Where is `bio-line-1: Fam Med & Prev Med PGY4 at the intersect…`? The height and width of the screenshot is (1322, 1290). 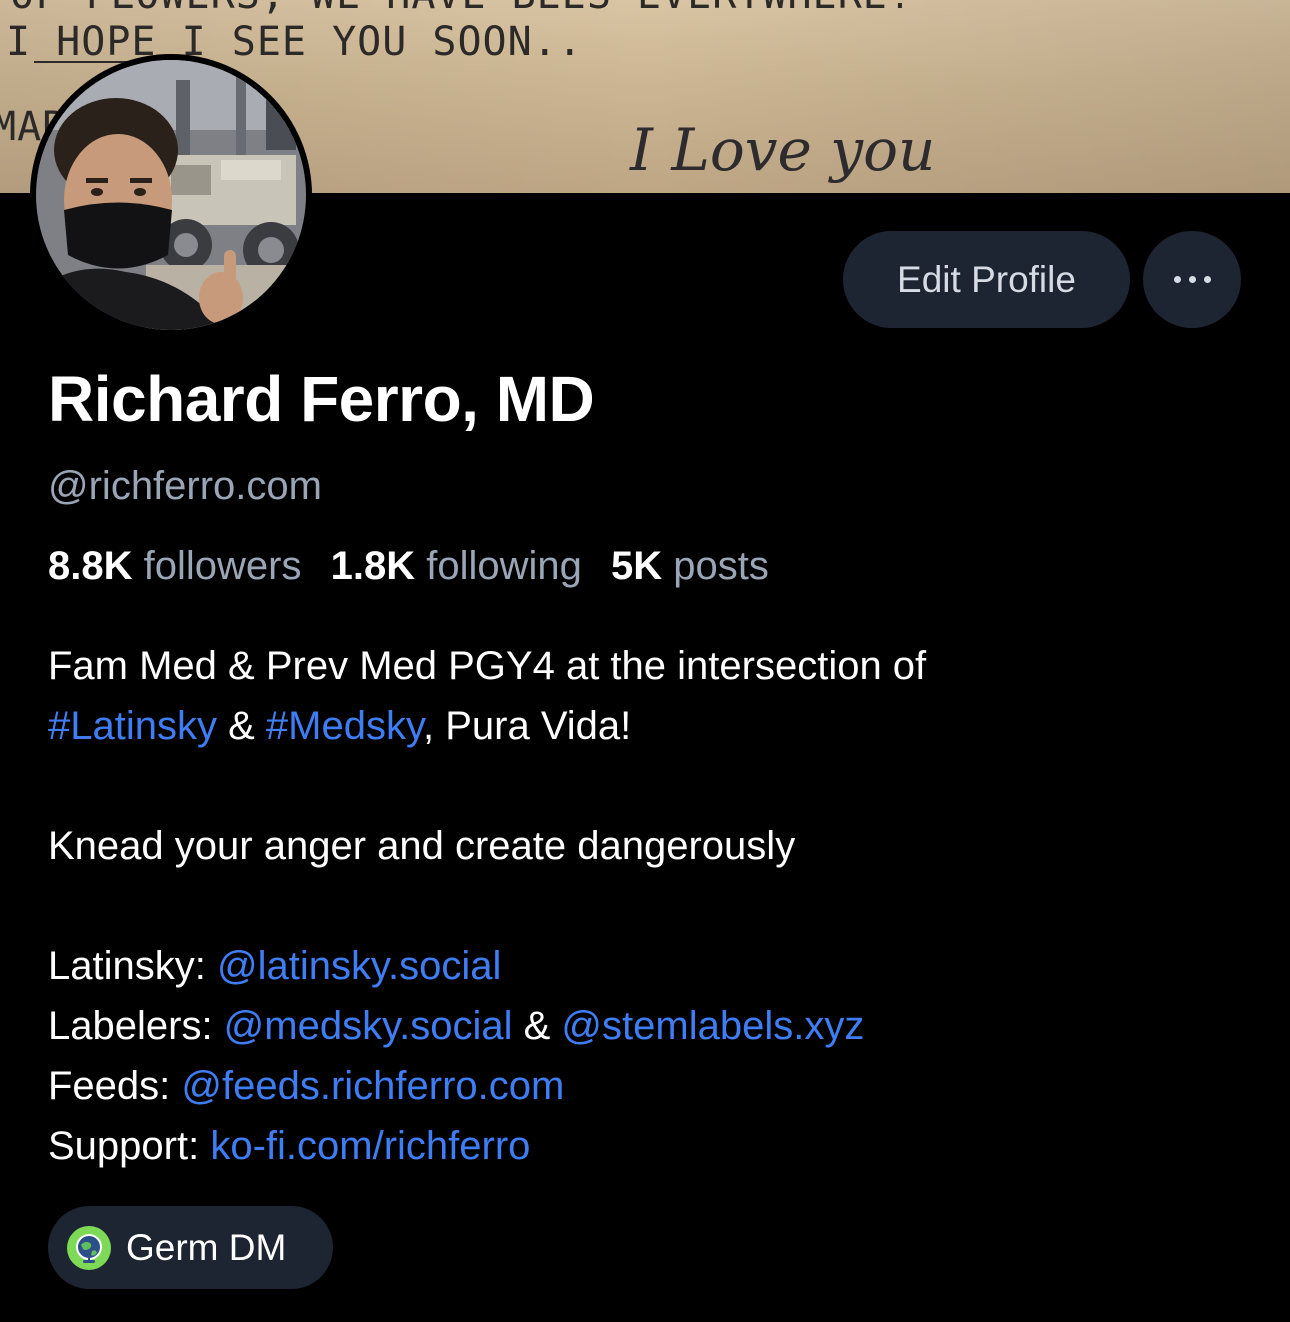 bio-line-1: Fam Med & Prev Med PGY4 at the intersect… is located at coordinates (487, 666).